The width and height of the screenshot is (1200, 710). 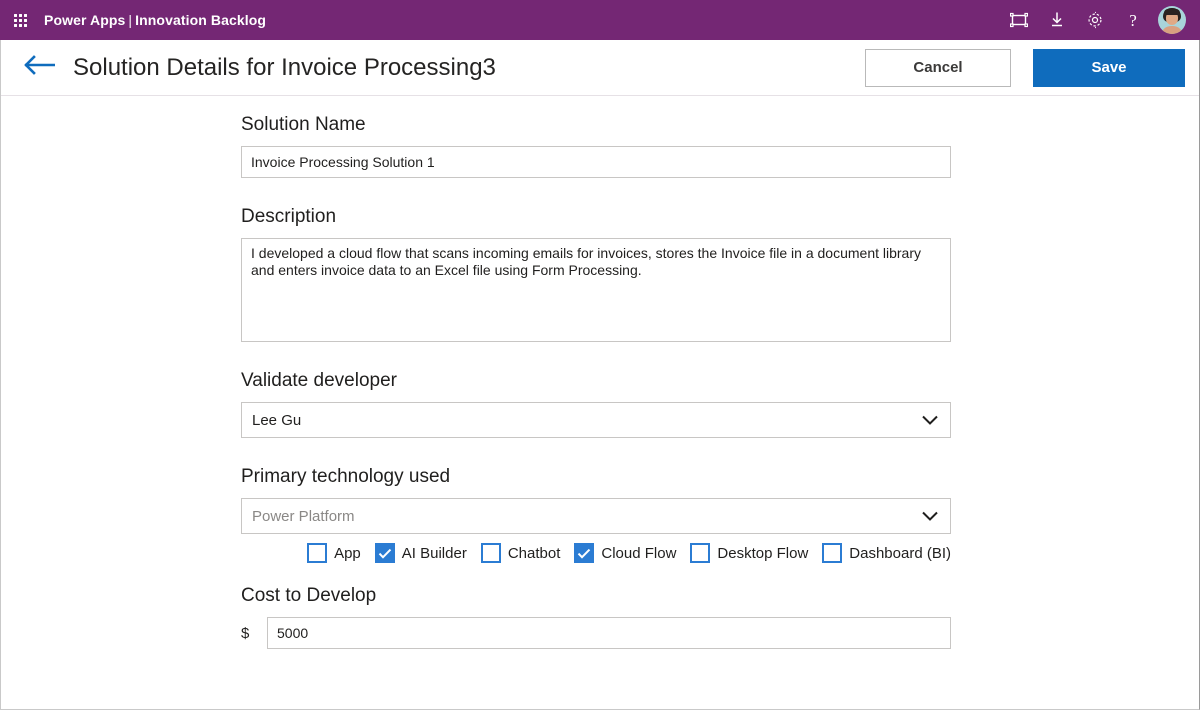 I want to click on primary-technology-label: Primary technology used, so click(x=346, y=476).